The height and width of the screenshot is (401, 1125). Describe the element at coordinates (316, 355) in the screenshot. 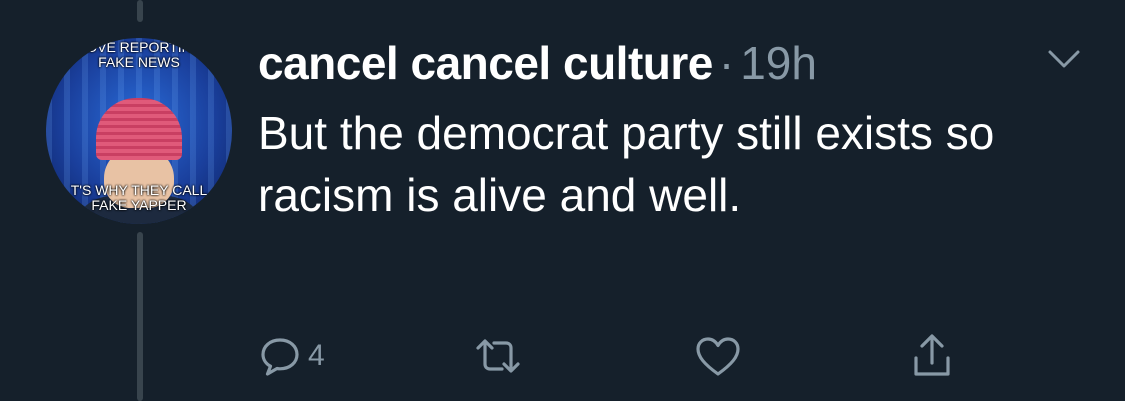

I see `reply-count: 4` at that location.